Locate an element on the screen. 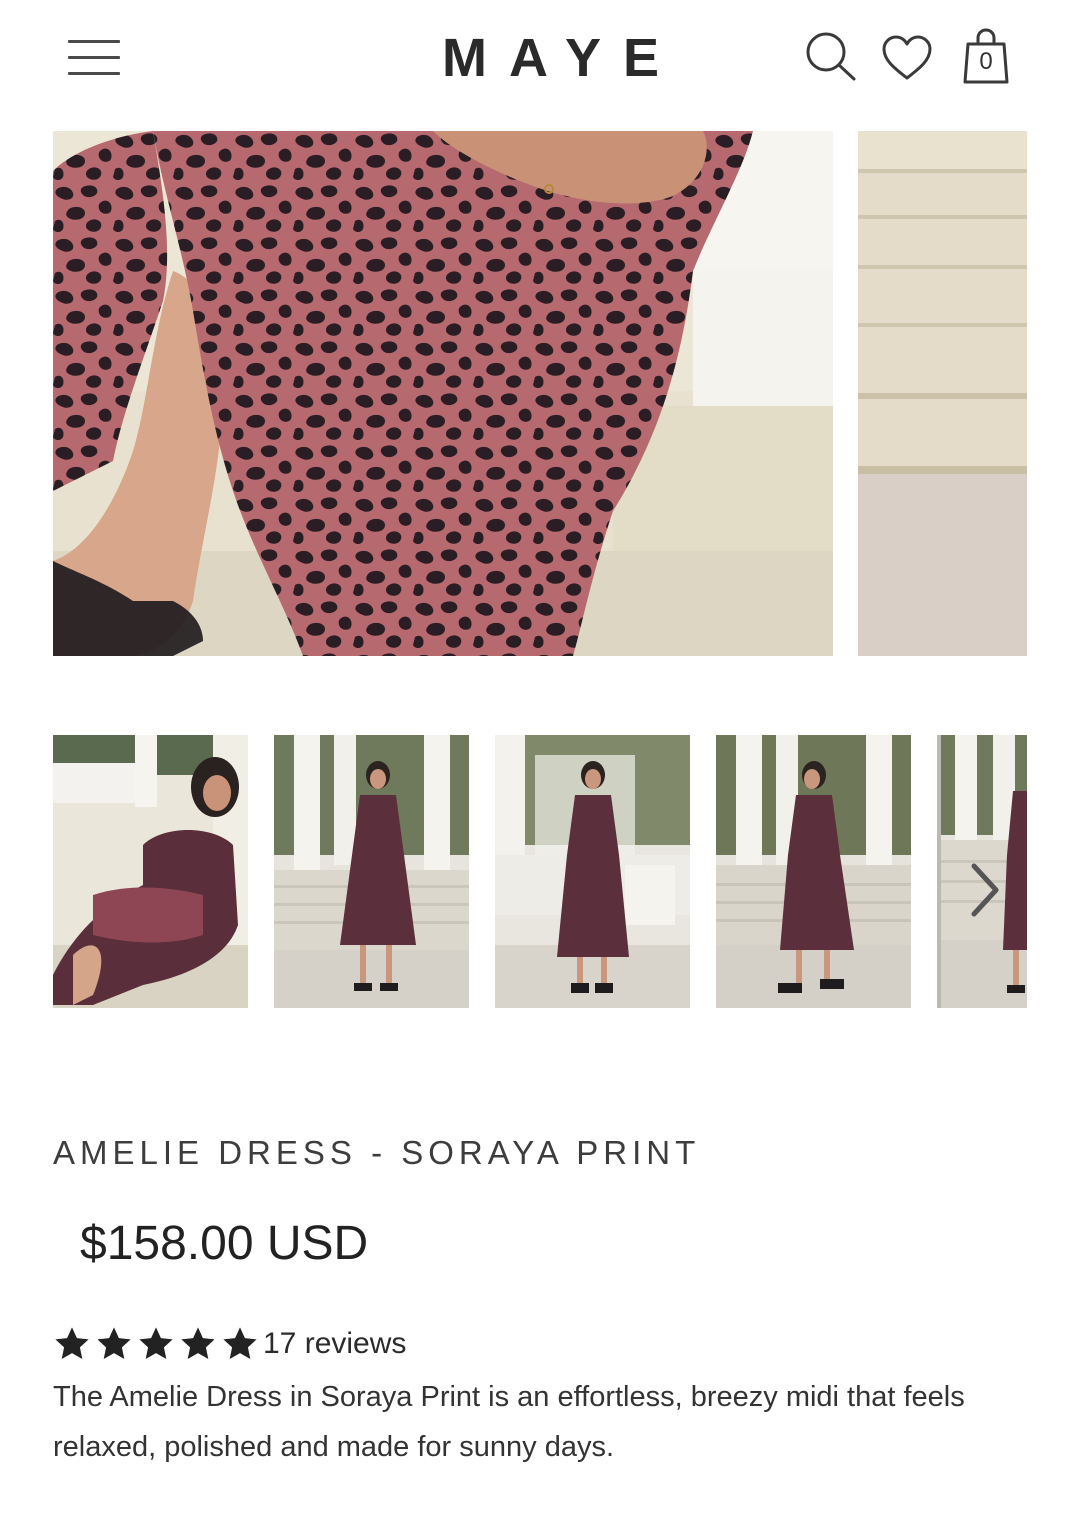 The height and width of the screenshot is (1514, 1080). reviews-link: 17 reviews is located at coordinates (334, 1344).